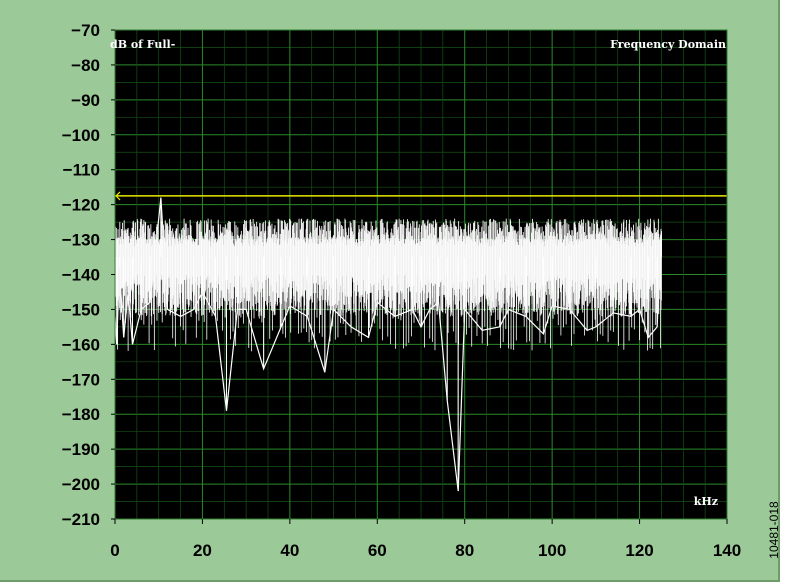  What do you see at coordinates (81, 379) in the screenshot?
I see `y-tick-label: −170` at bounding box center [81, 379].